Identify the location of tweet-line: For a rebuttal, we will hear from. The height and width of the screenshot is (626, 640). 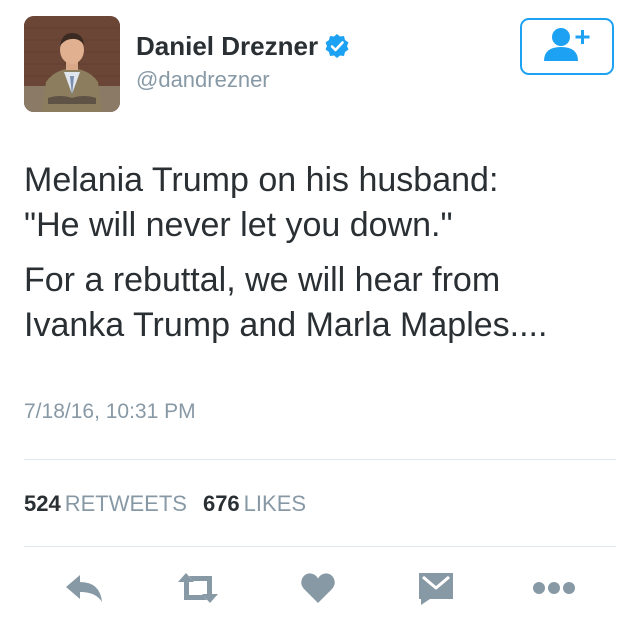
(262, 280).